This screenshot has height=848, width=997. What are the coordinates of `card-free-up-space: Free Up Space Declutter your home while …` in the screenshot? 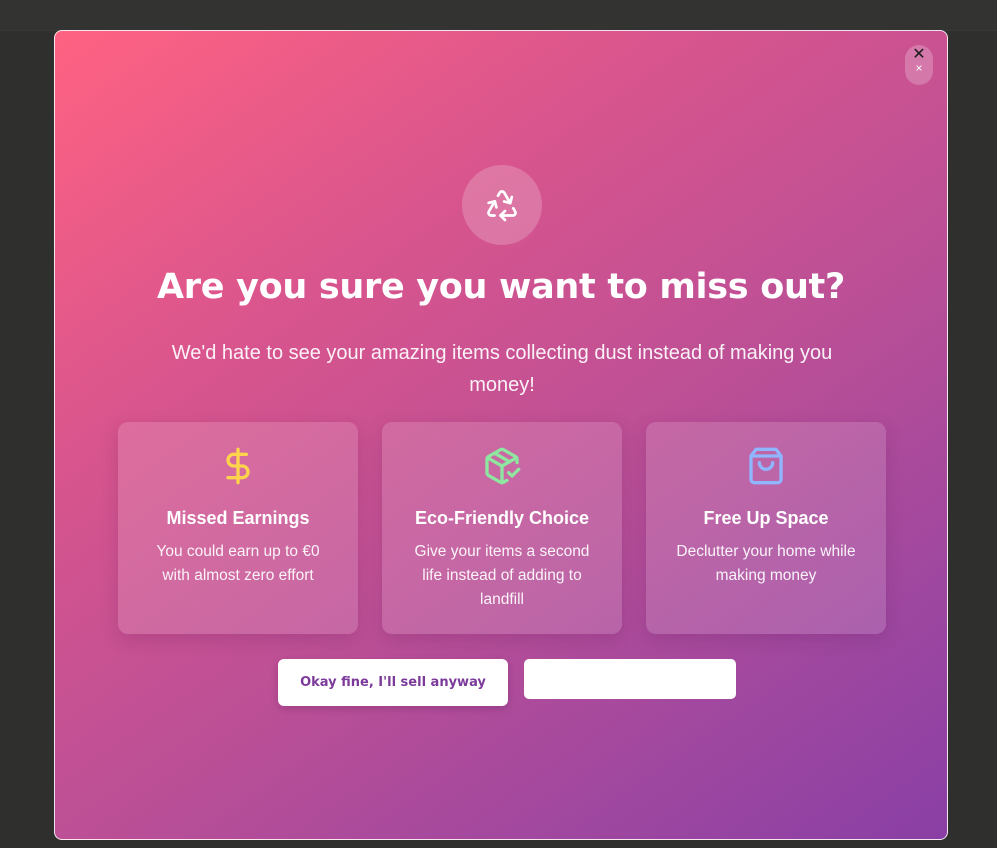 It's located at (766, 528).